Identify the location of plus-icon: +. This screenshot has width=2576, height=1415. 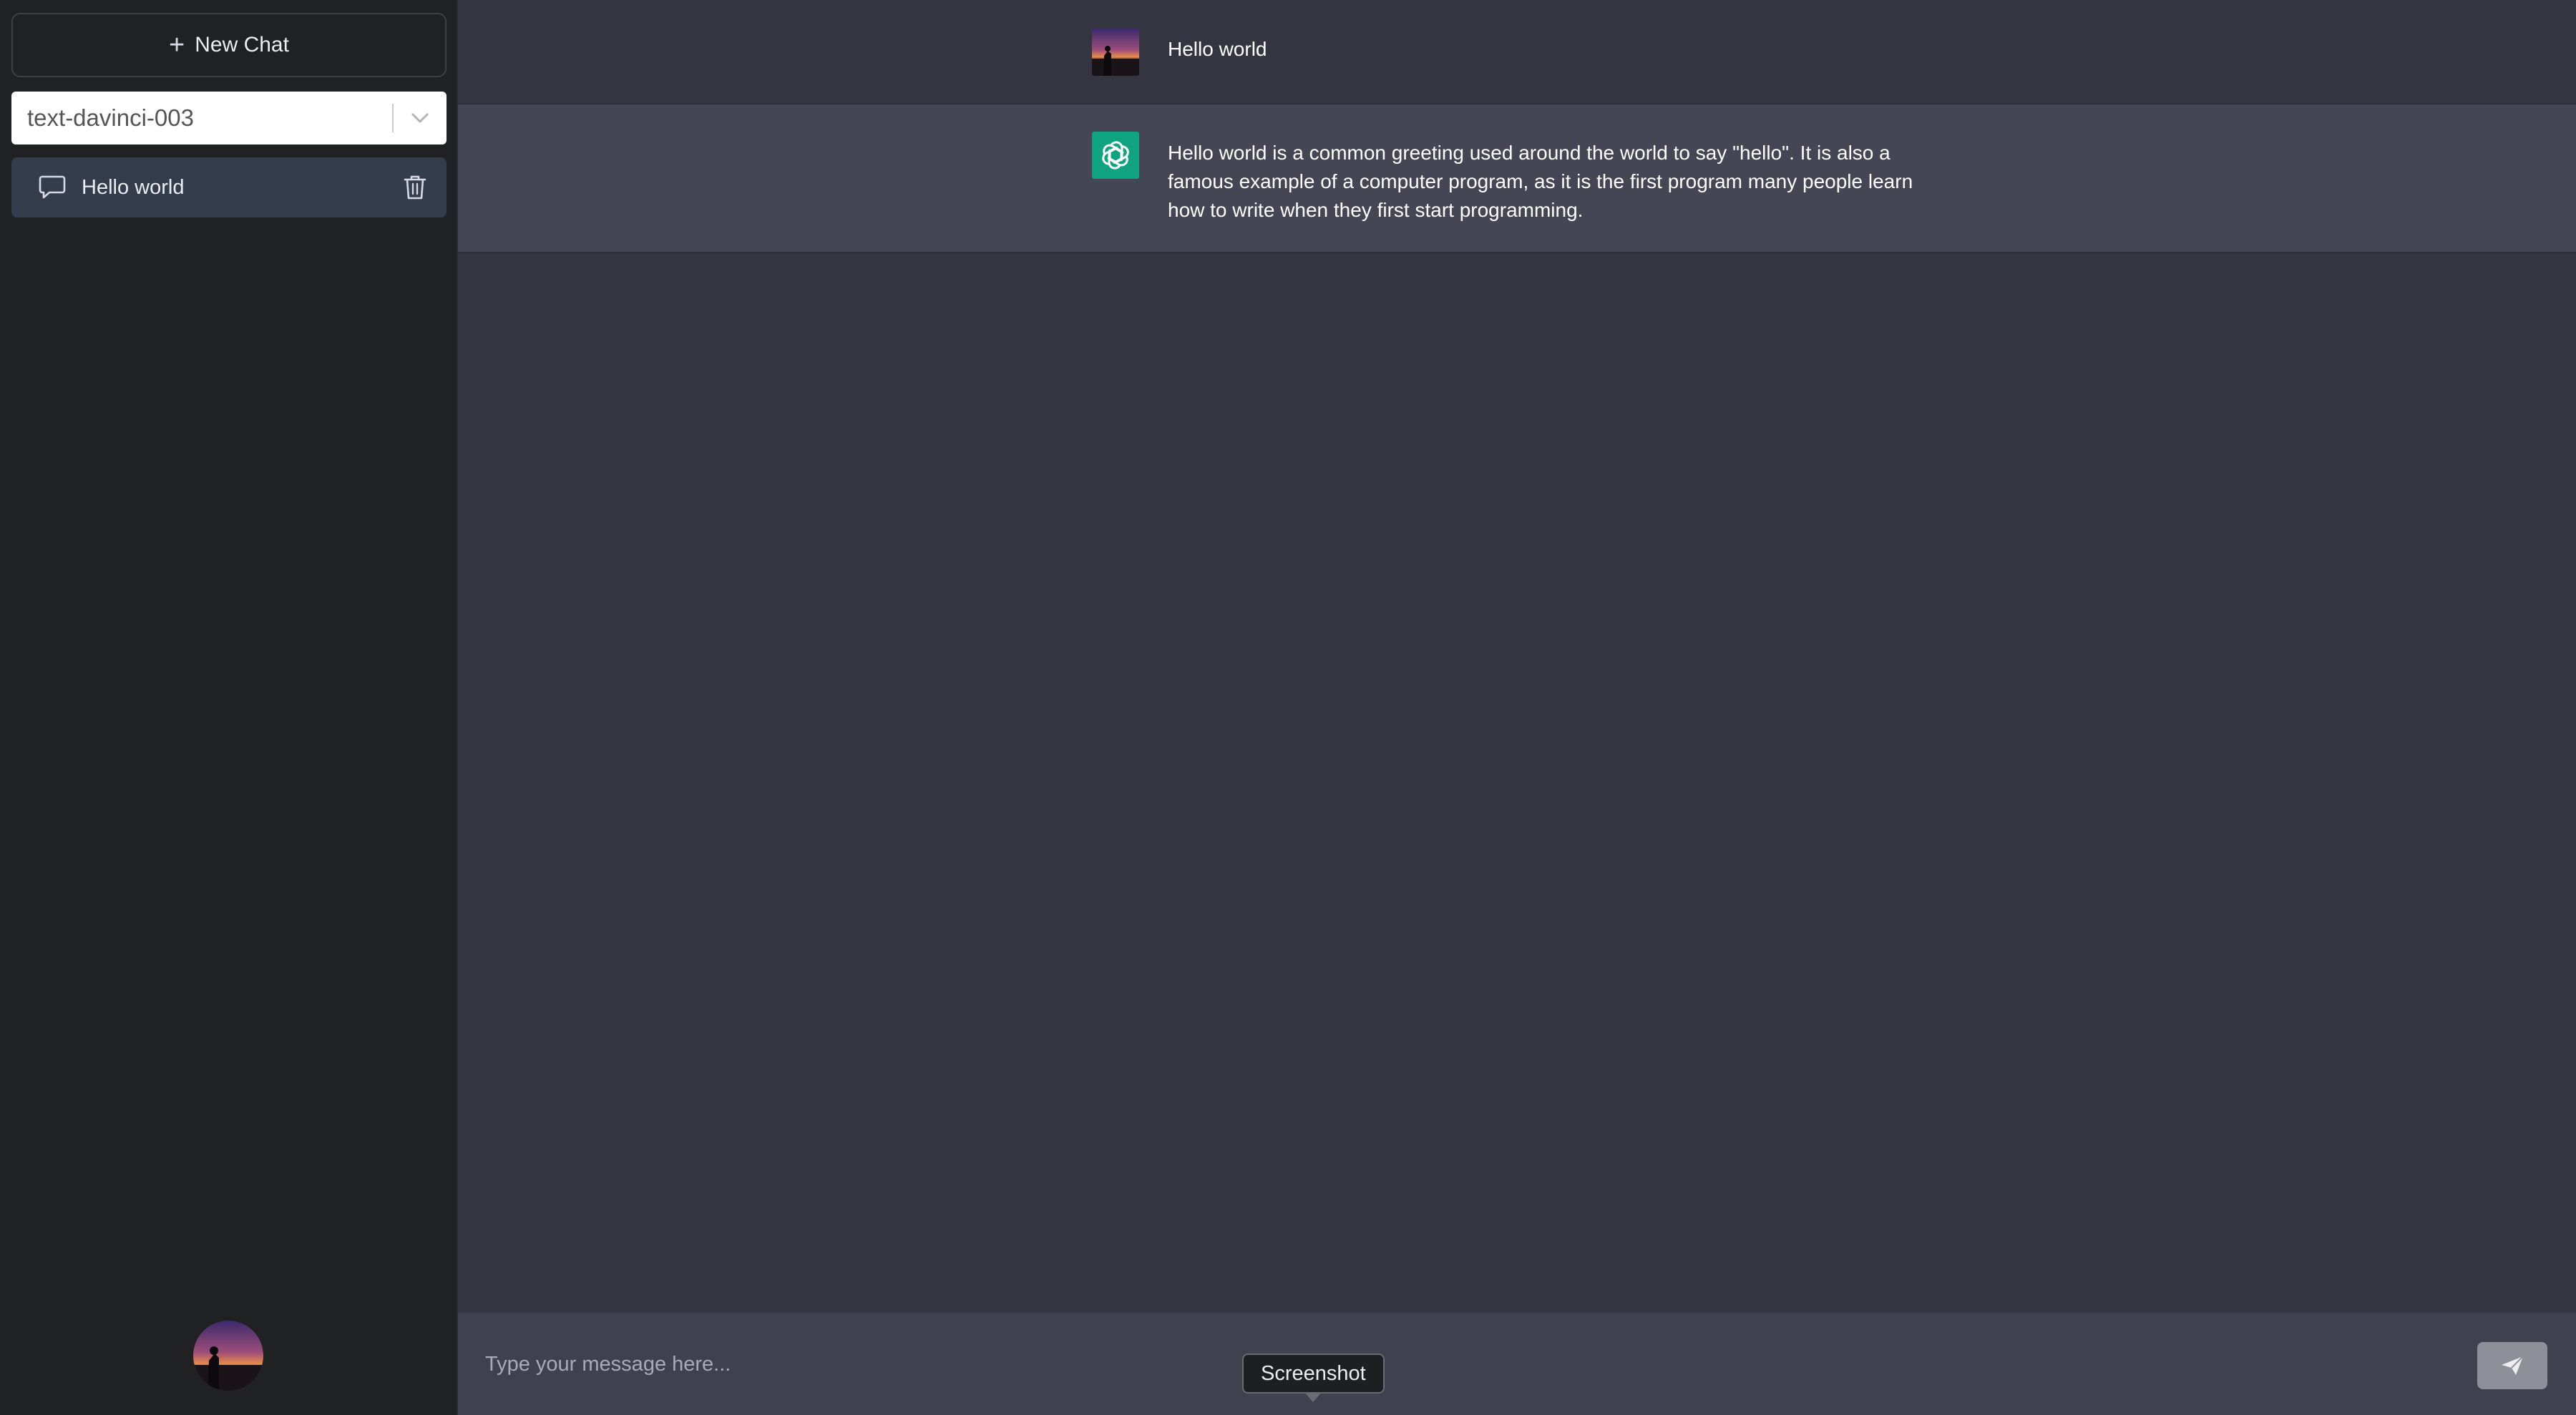
(177, 45).